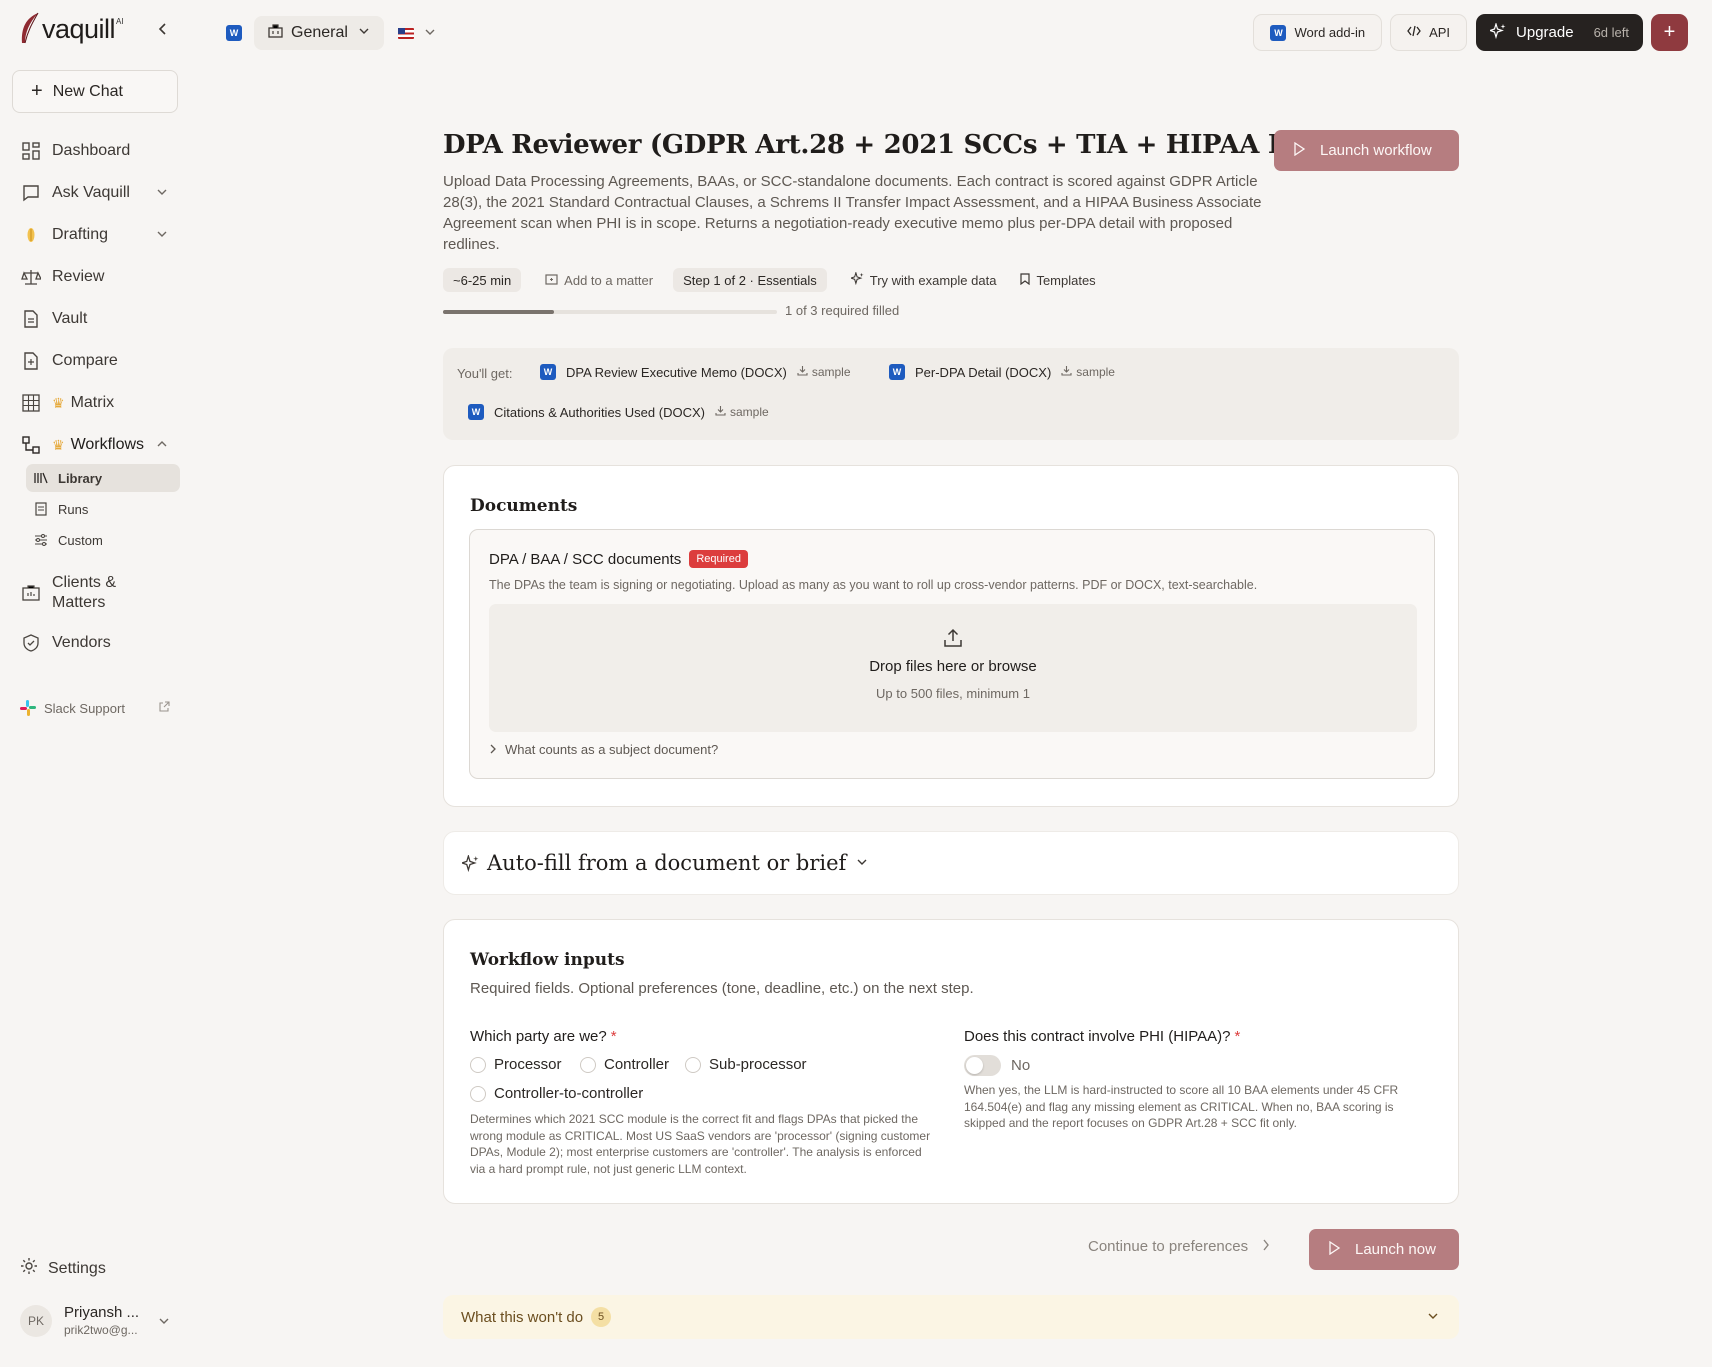  I want to click on documents-field-label: DPA / BAA / SCC documents, so click(585, 559).